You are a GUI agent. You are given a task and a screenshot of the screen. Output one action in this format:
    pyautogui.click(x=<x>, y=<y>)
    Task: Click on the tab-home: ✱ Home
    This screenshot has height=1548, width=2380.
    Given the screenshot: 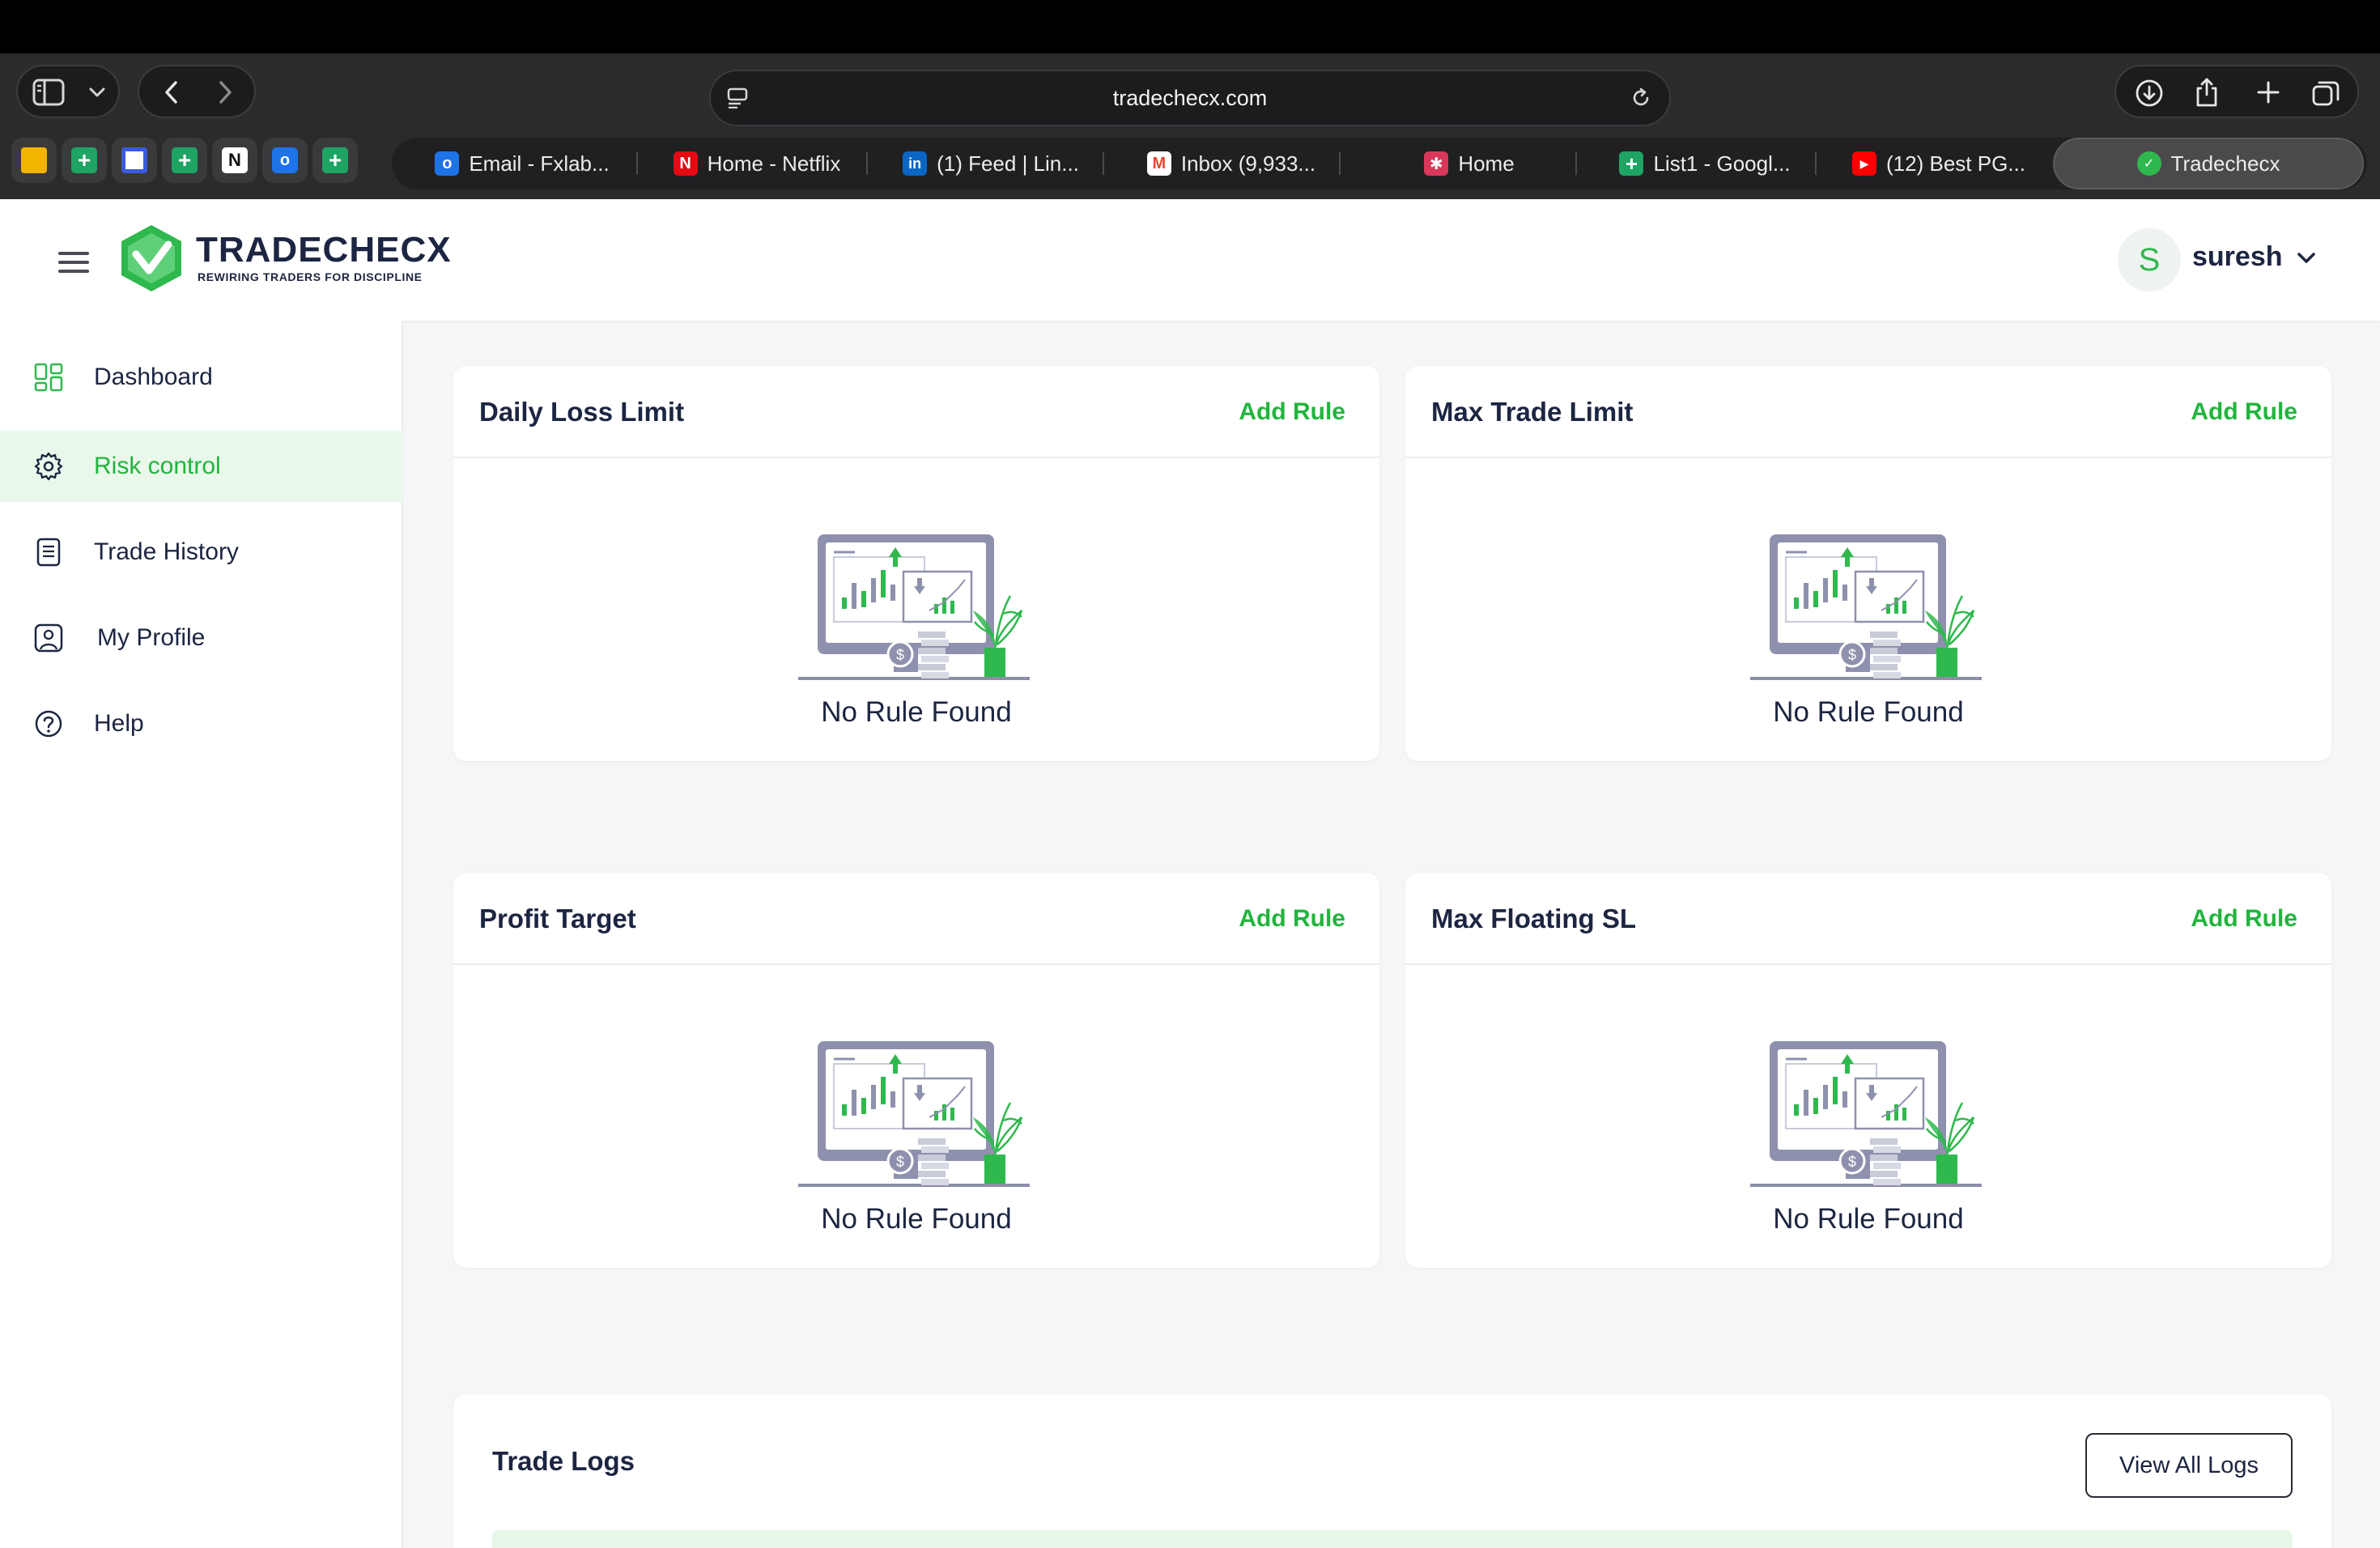 What is the action you would take?
    pyautogui.click(x=1469, y=164)
    